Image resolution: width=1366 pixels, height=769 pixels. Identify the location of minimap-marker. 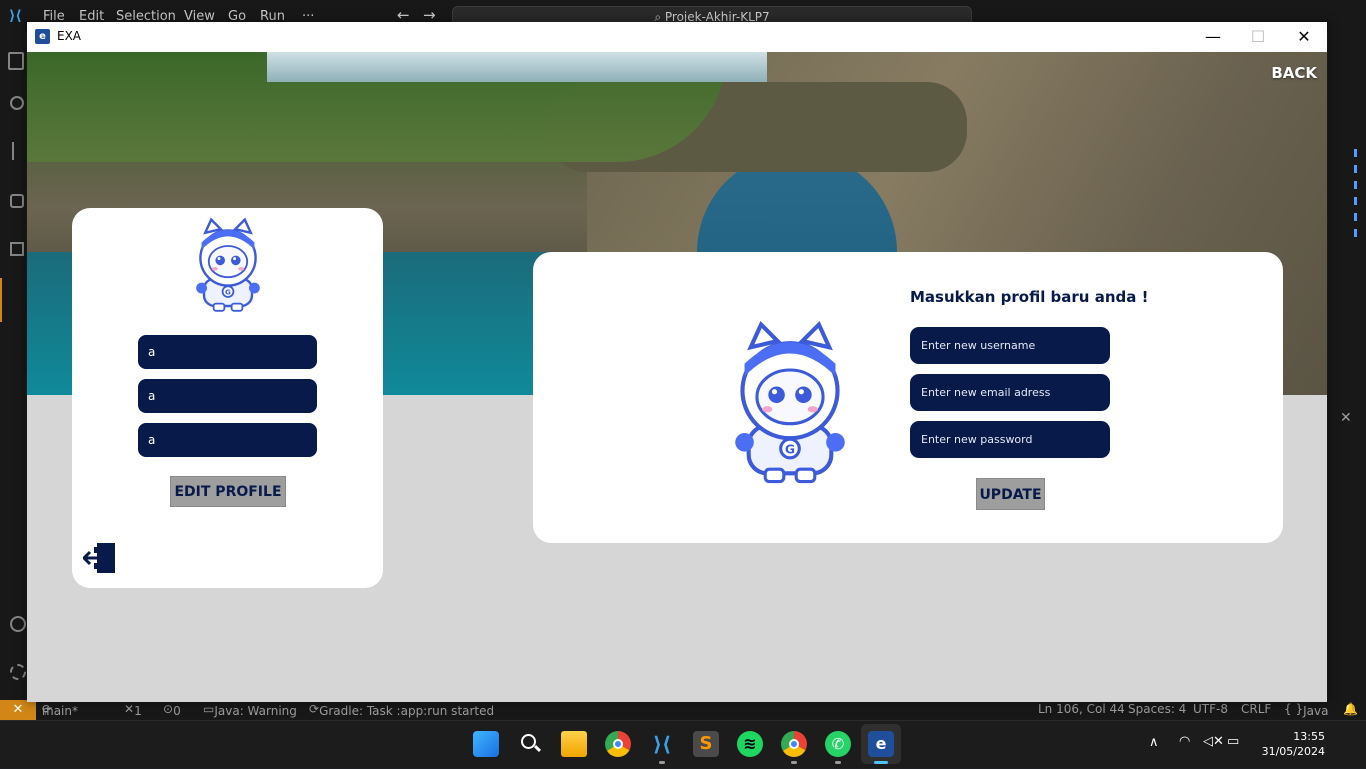
(1355, 194).